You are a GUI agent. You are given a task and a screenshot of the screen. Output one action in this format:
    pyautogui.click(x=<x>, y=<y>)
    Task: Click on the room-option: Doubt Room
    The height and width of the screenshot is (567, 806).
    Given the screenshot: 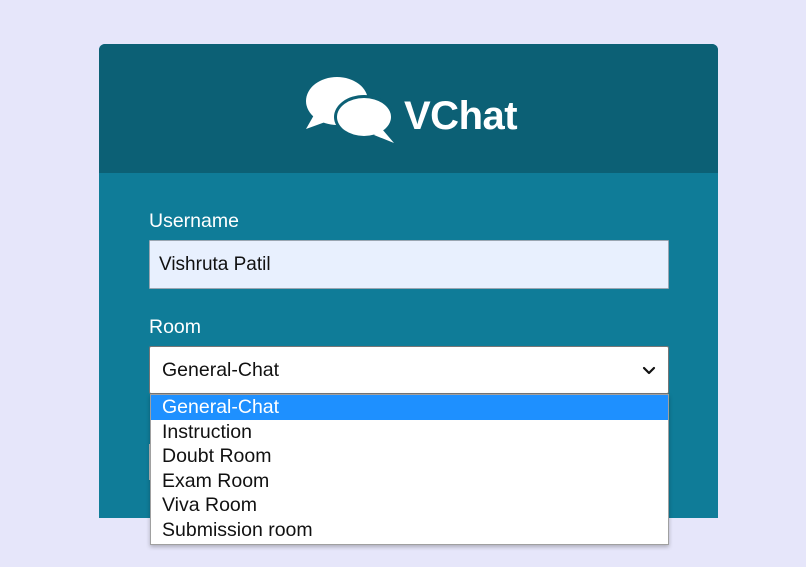 What is the action you would take?
    pyautogui.click(x=409, y=456)
    